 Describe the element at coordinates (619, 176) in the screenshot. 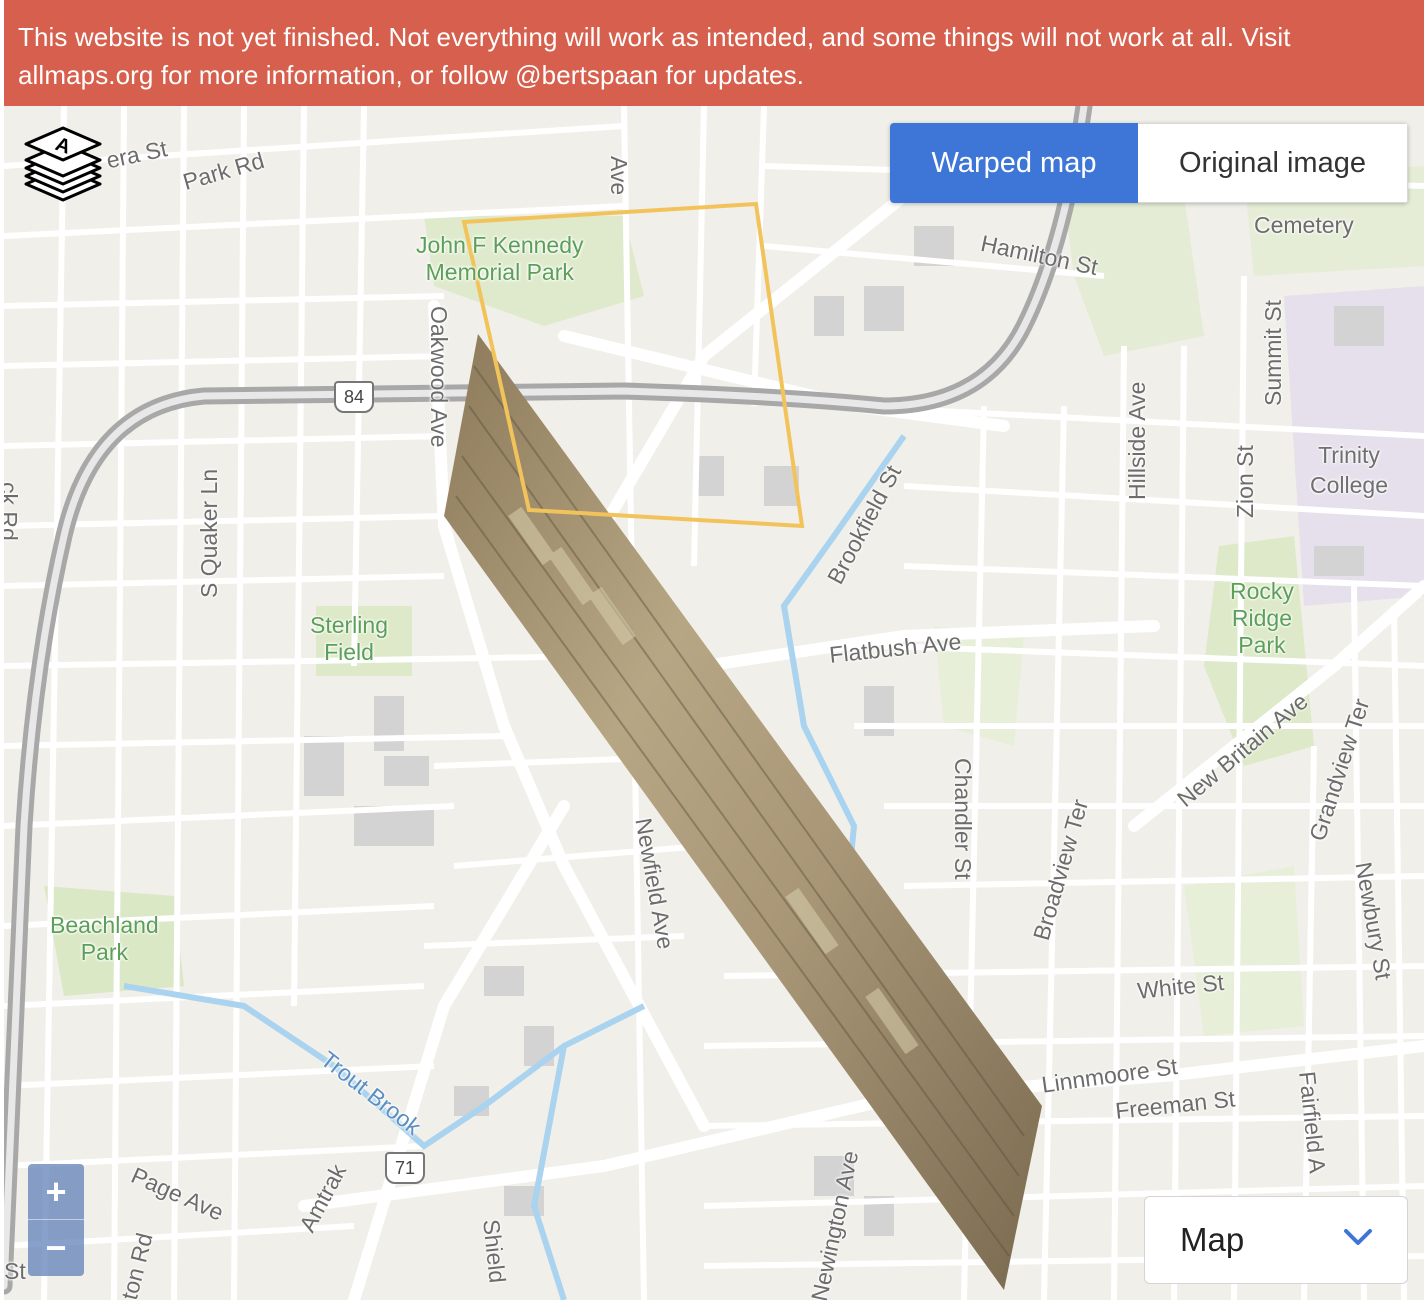

I see `map-label-ave-top: Ave` at that location.